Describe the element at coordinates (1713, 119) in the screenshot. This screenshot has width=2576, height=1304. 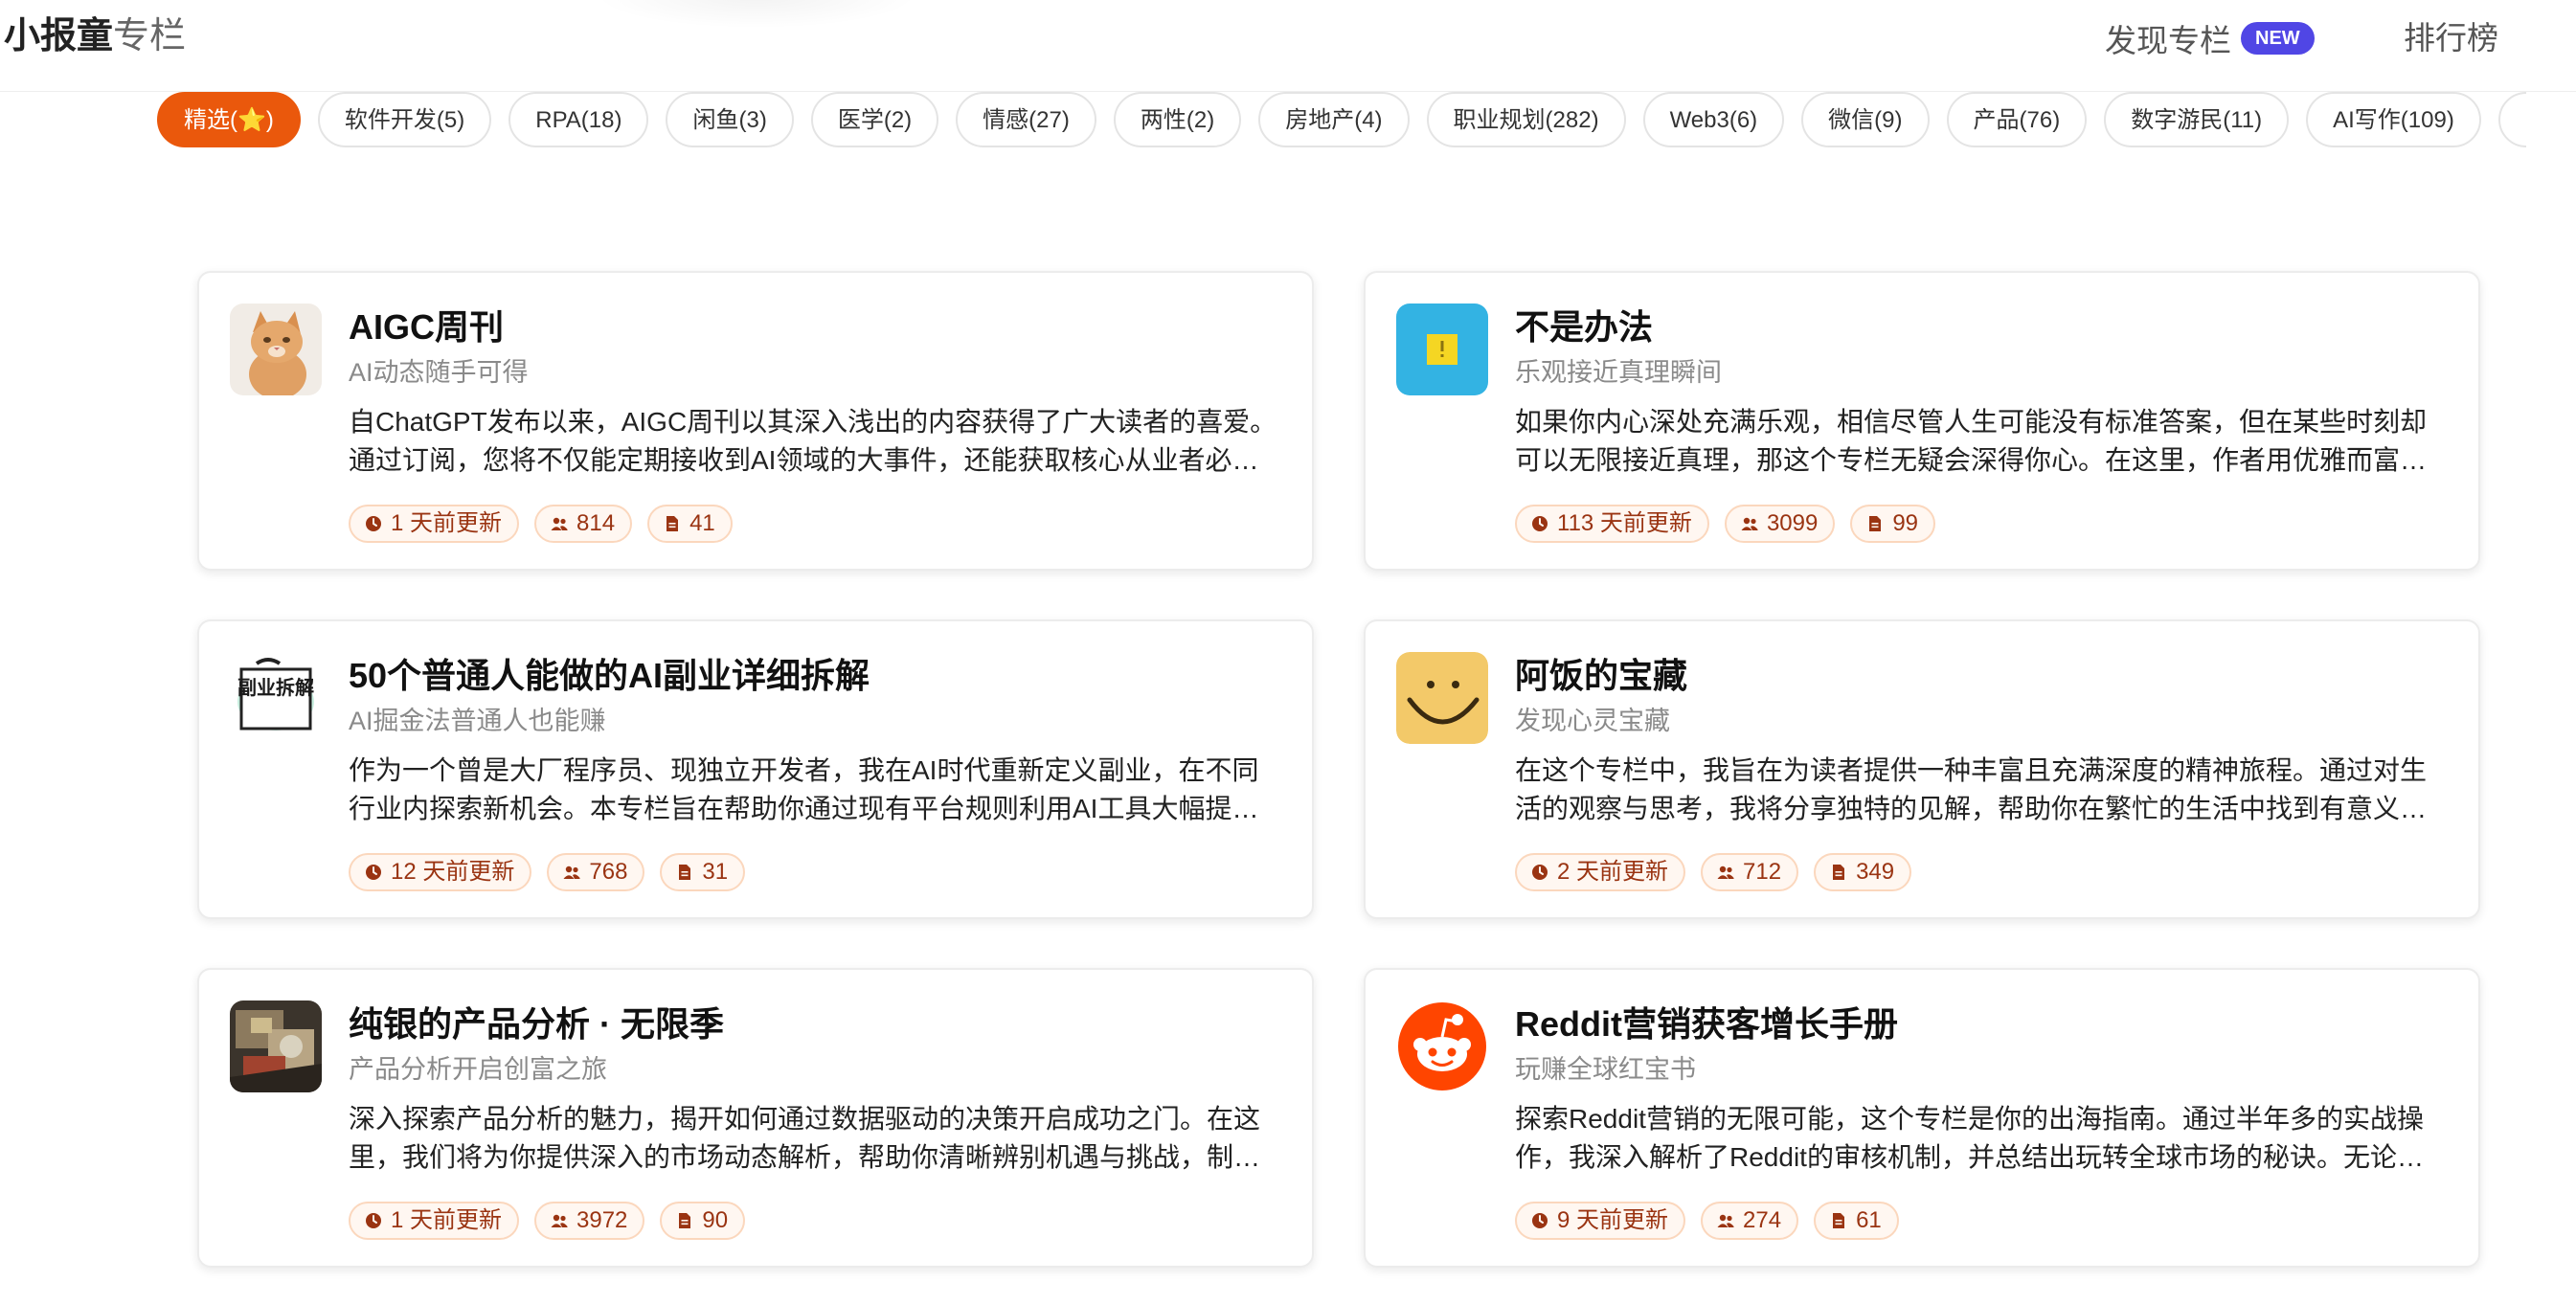
I see `category-pill: Web3(6)` at that location.